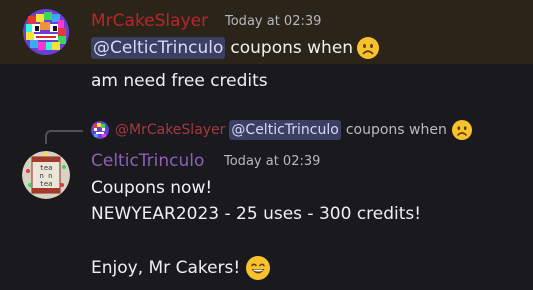 This screenshot has width=533, height=290. I want to click on message-line-1: Coupons now!, so click(151, 188).